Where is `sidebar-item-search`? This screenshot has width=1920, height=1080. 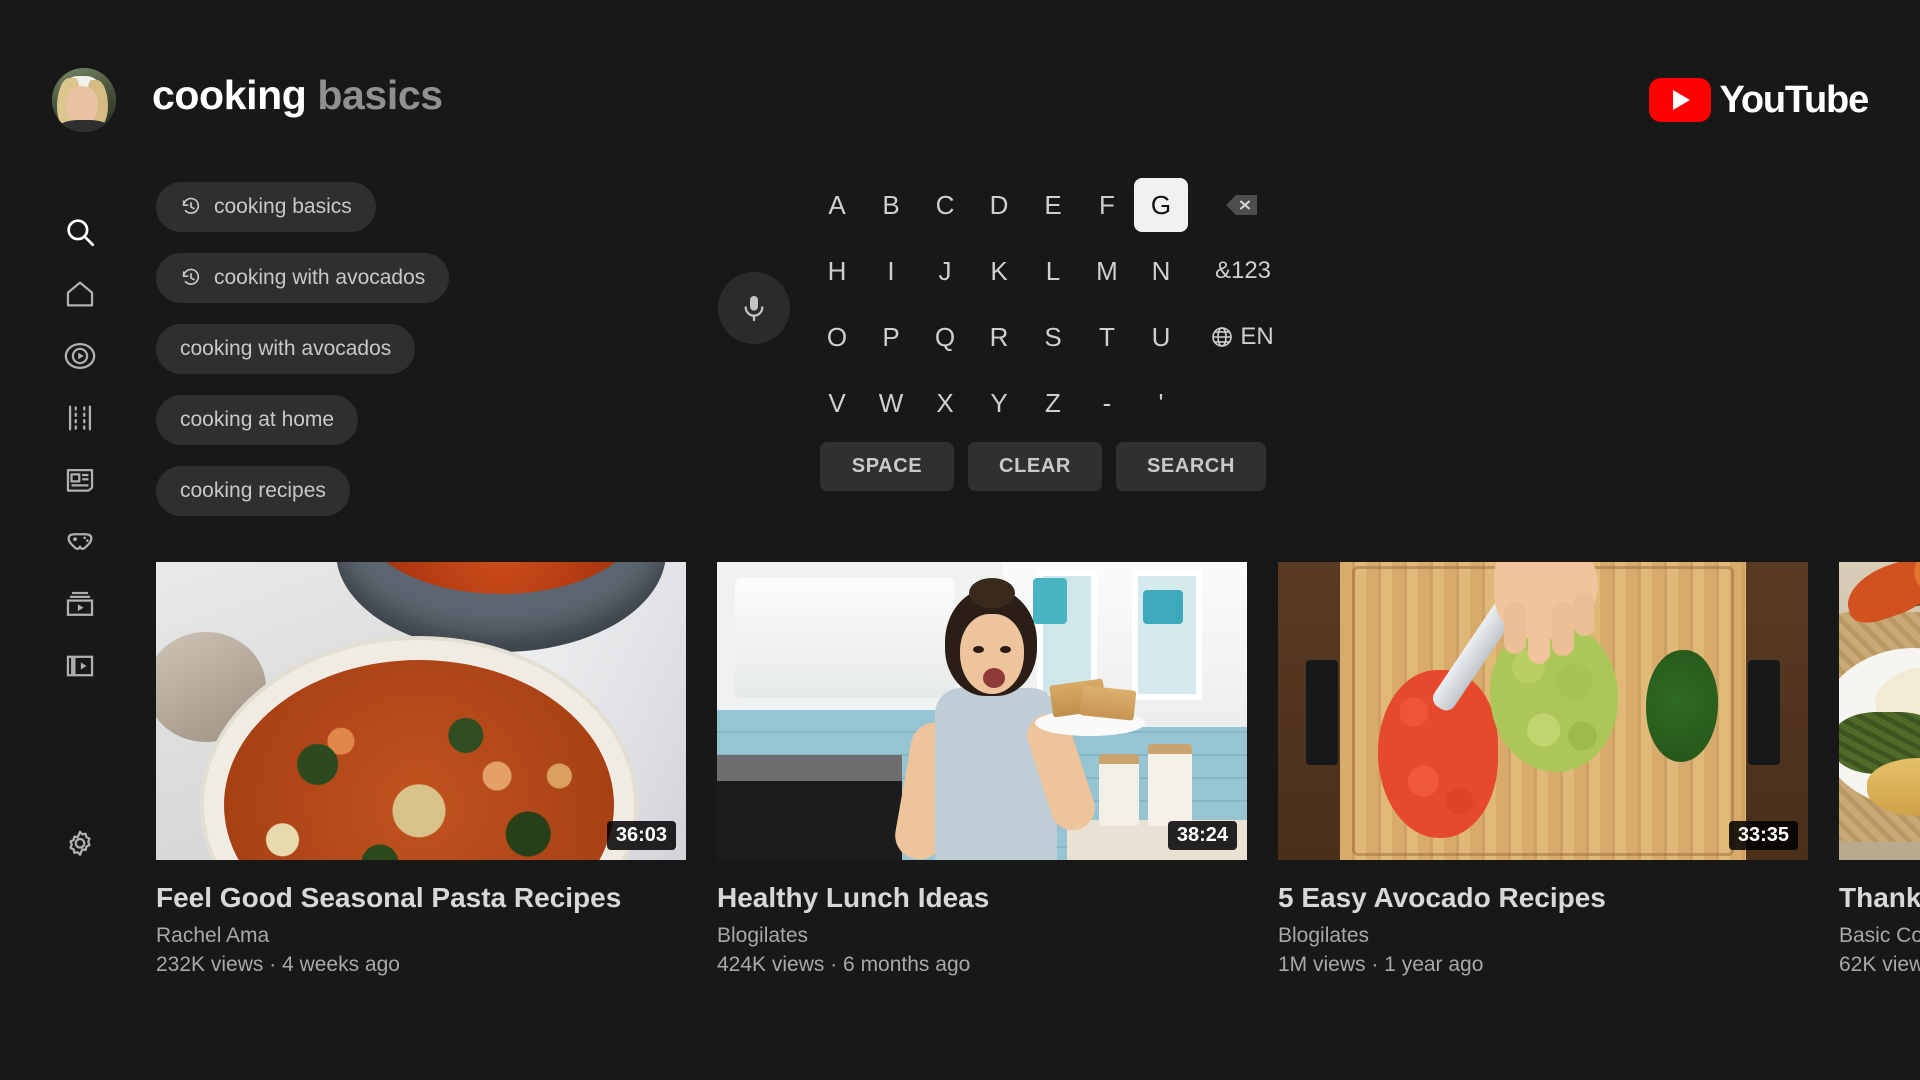 sidebar-item-search is located at coordinates (80, 232).